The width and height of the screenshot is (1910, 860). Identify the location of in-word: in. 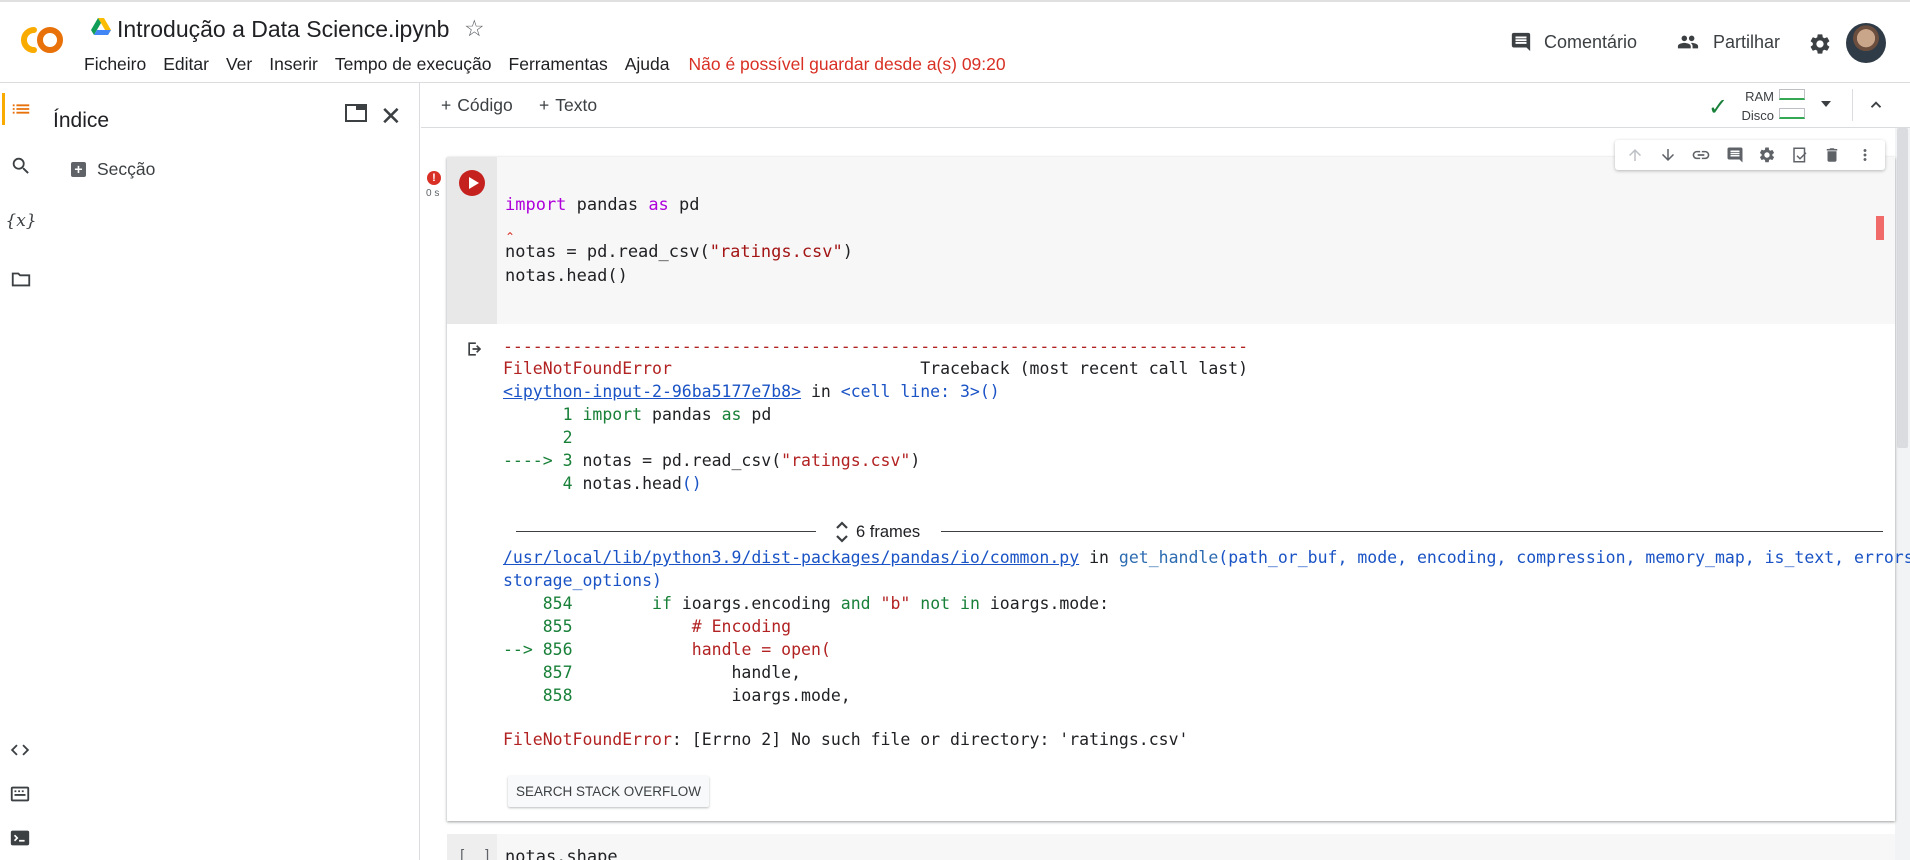
(821, 391).